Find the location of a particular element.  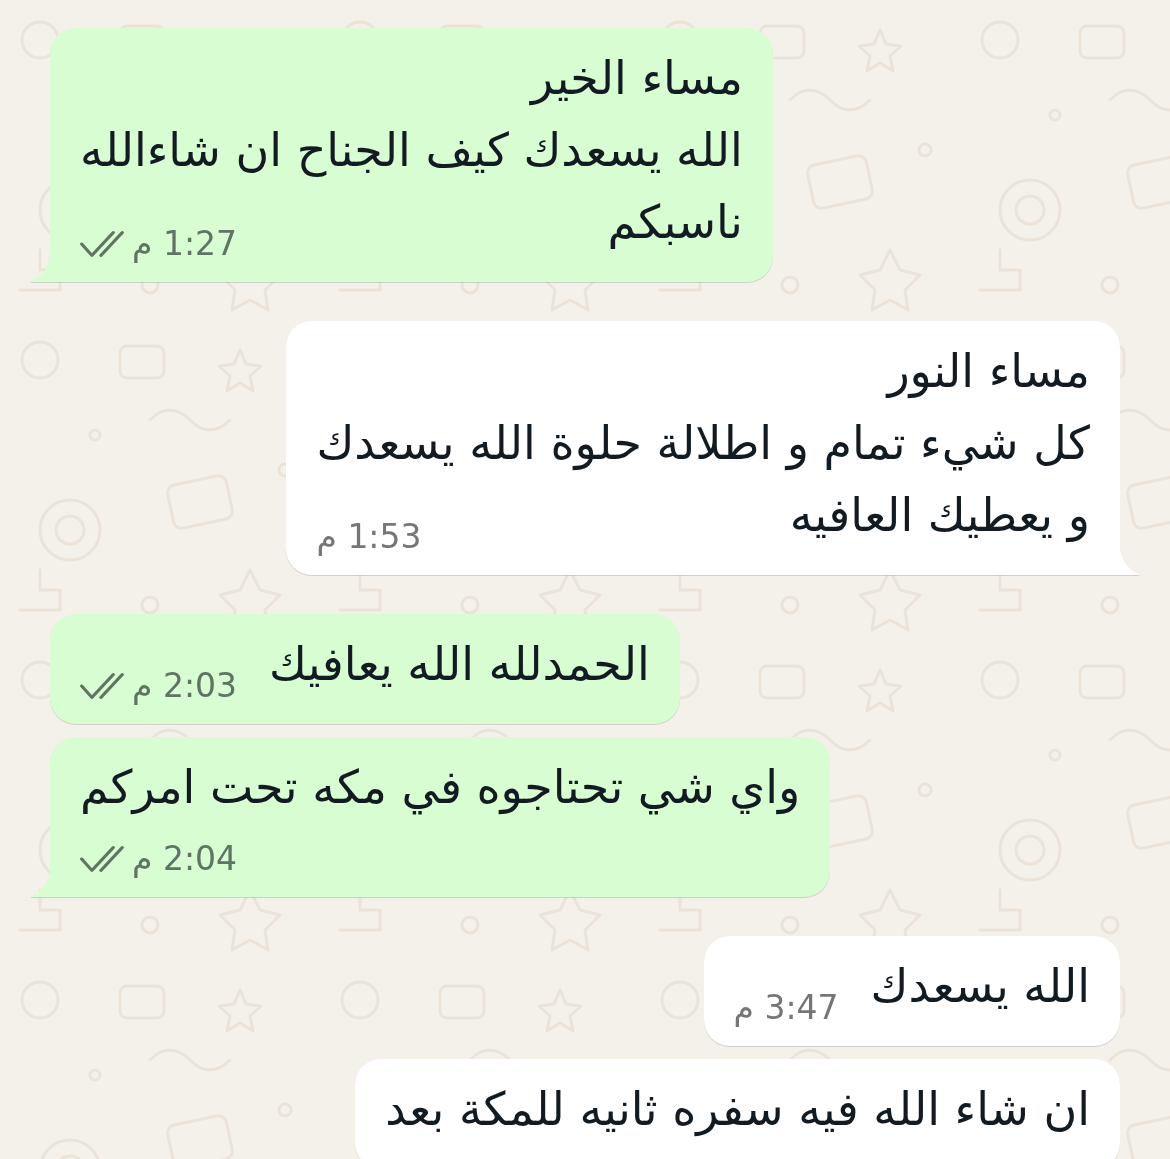

message-time: 1:27 م is located at coordinates (185, 244).